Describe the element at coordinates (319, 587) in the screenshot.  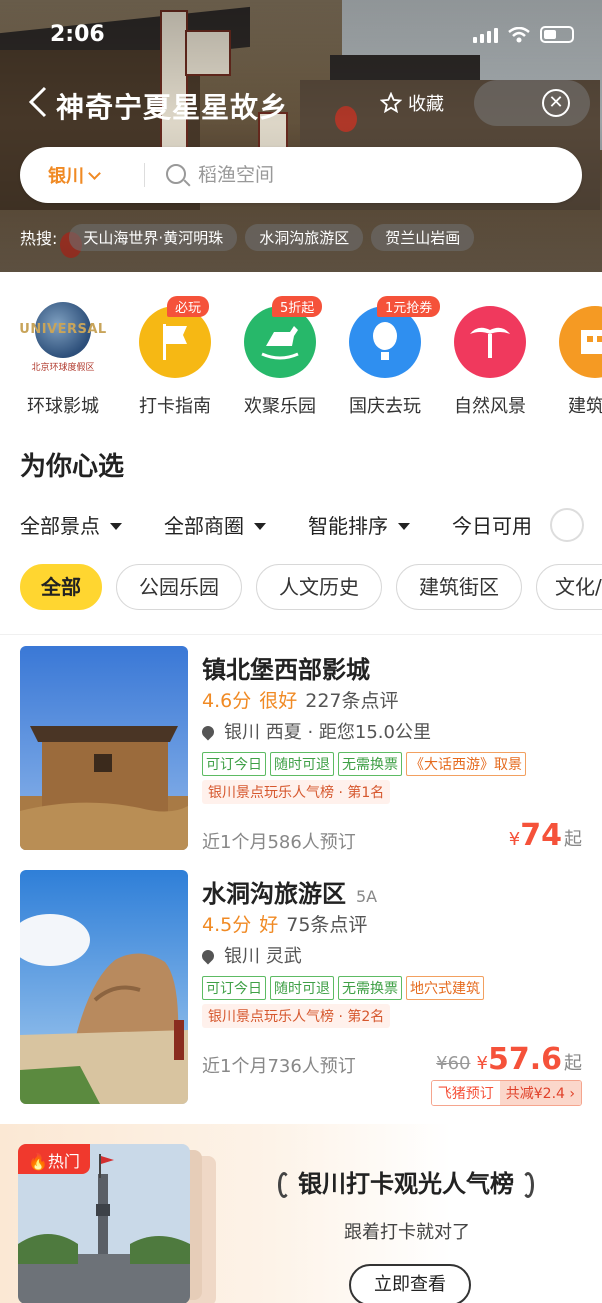
I see `chip-culture: 人文历史` at that location.